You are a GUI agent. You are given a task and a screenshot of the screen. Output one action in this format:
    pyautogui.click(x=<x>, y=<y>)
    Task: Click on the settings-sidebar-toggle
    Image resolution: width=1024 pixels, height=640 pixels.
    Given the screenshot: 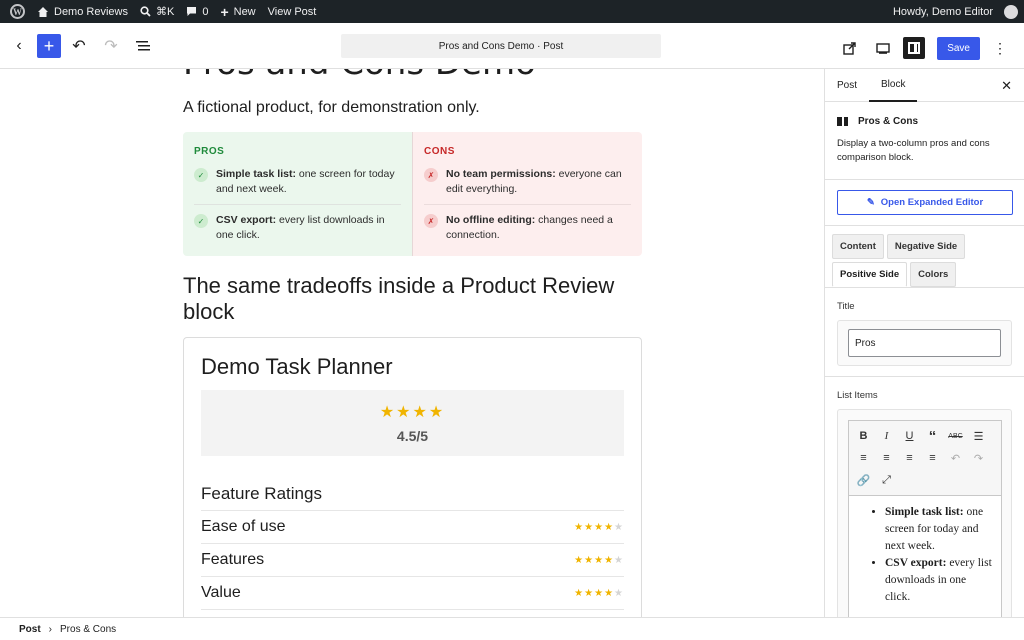 What is the action you would take?
    pyautogui.click(x=914, y=48)
    